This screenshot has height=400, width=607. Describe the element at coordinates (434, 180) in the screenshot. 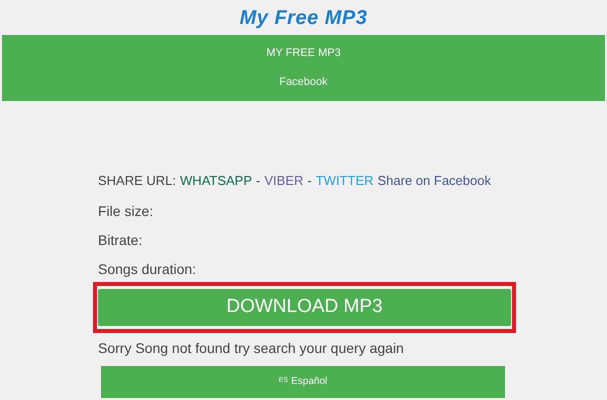

I see `facebook-share-link: Share on Facebook` at that location.